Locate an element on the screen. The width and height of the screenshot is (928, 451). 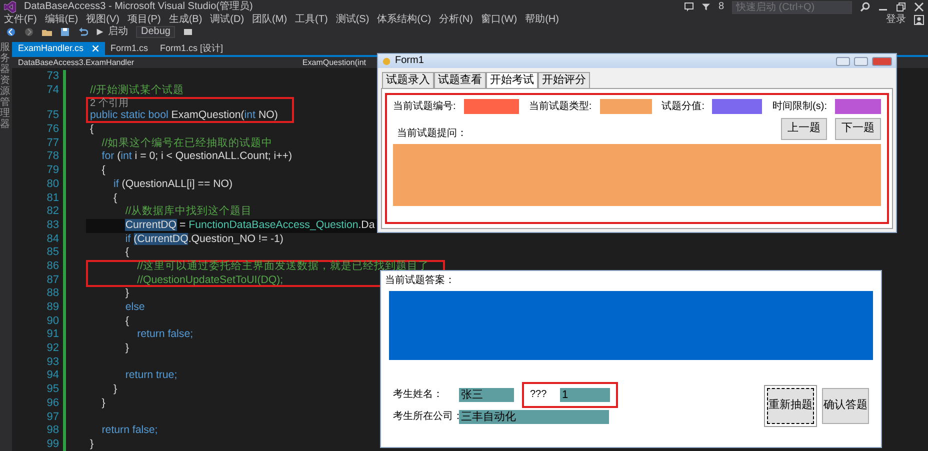
code-line: return false; is located at coordinates (129, 431).